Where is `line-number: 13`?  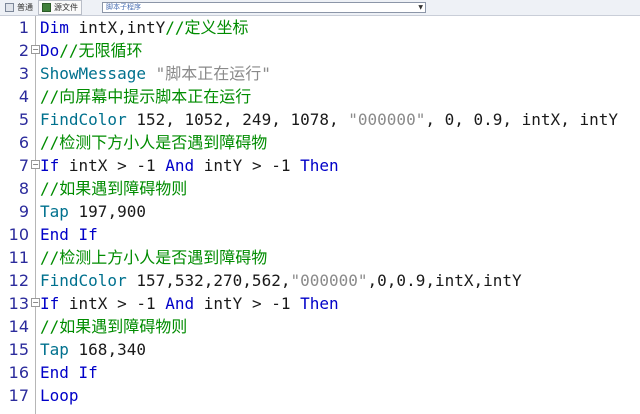 line-number: 13 is located at coordinates (18, 303).